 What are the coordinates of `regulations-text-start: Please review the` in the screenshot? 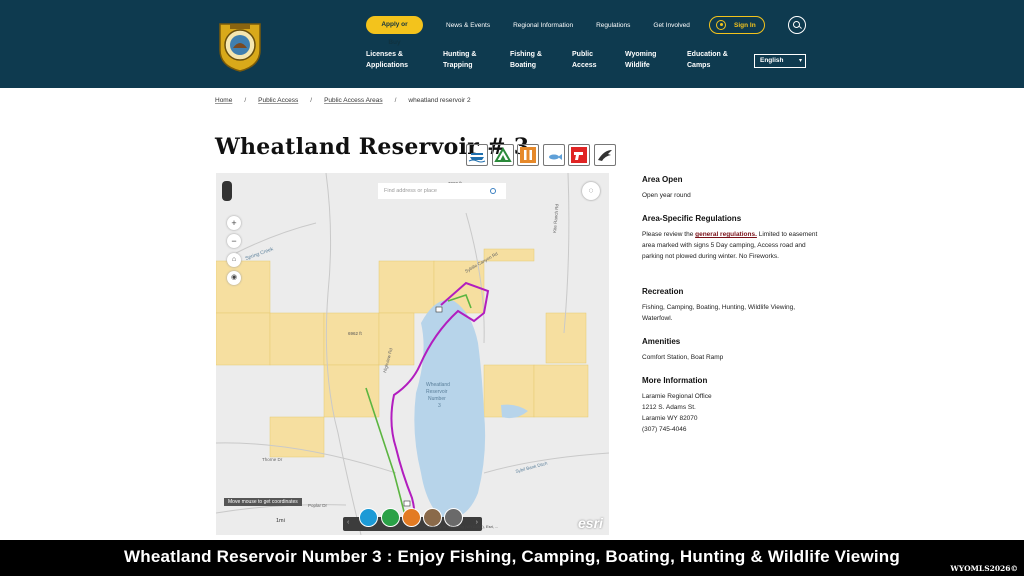 It's located at (669, 234).